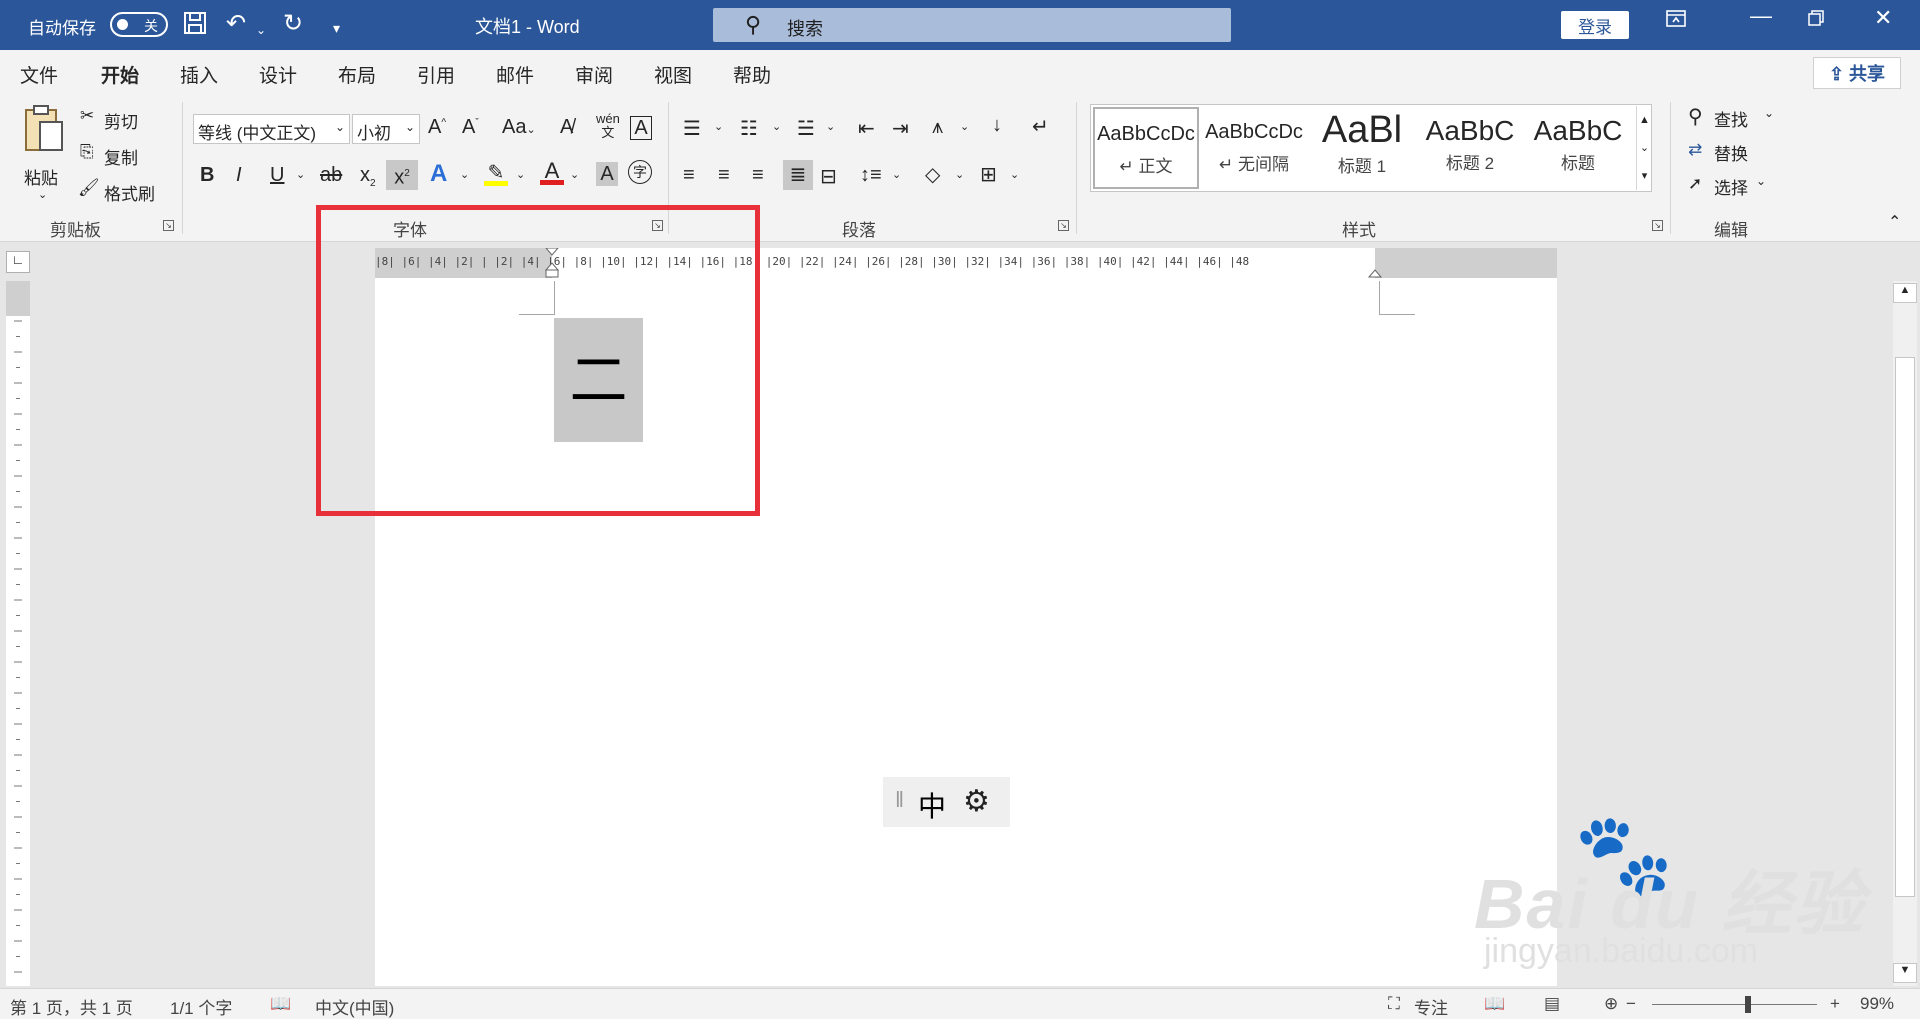 Image resolution: width=1920 pixels, height=1019 pixels. I want to click on shading-icon: ◇, so click(932, 174).